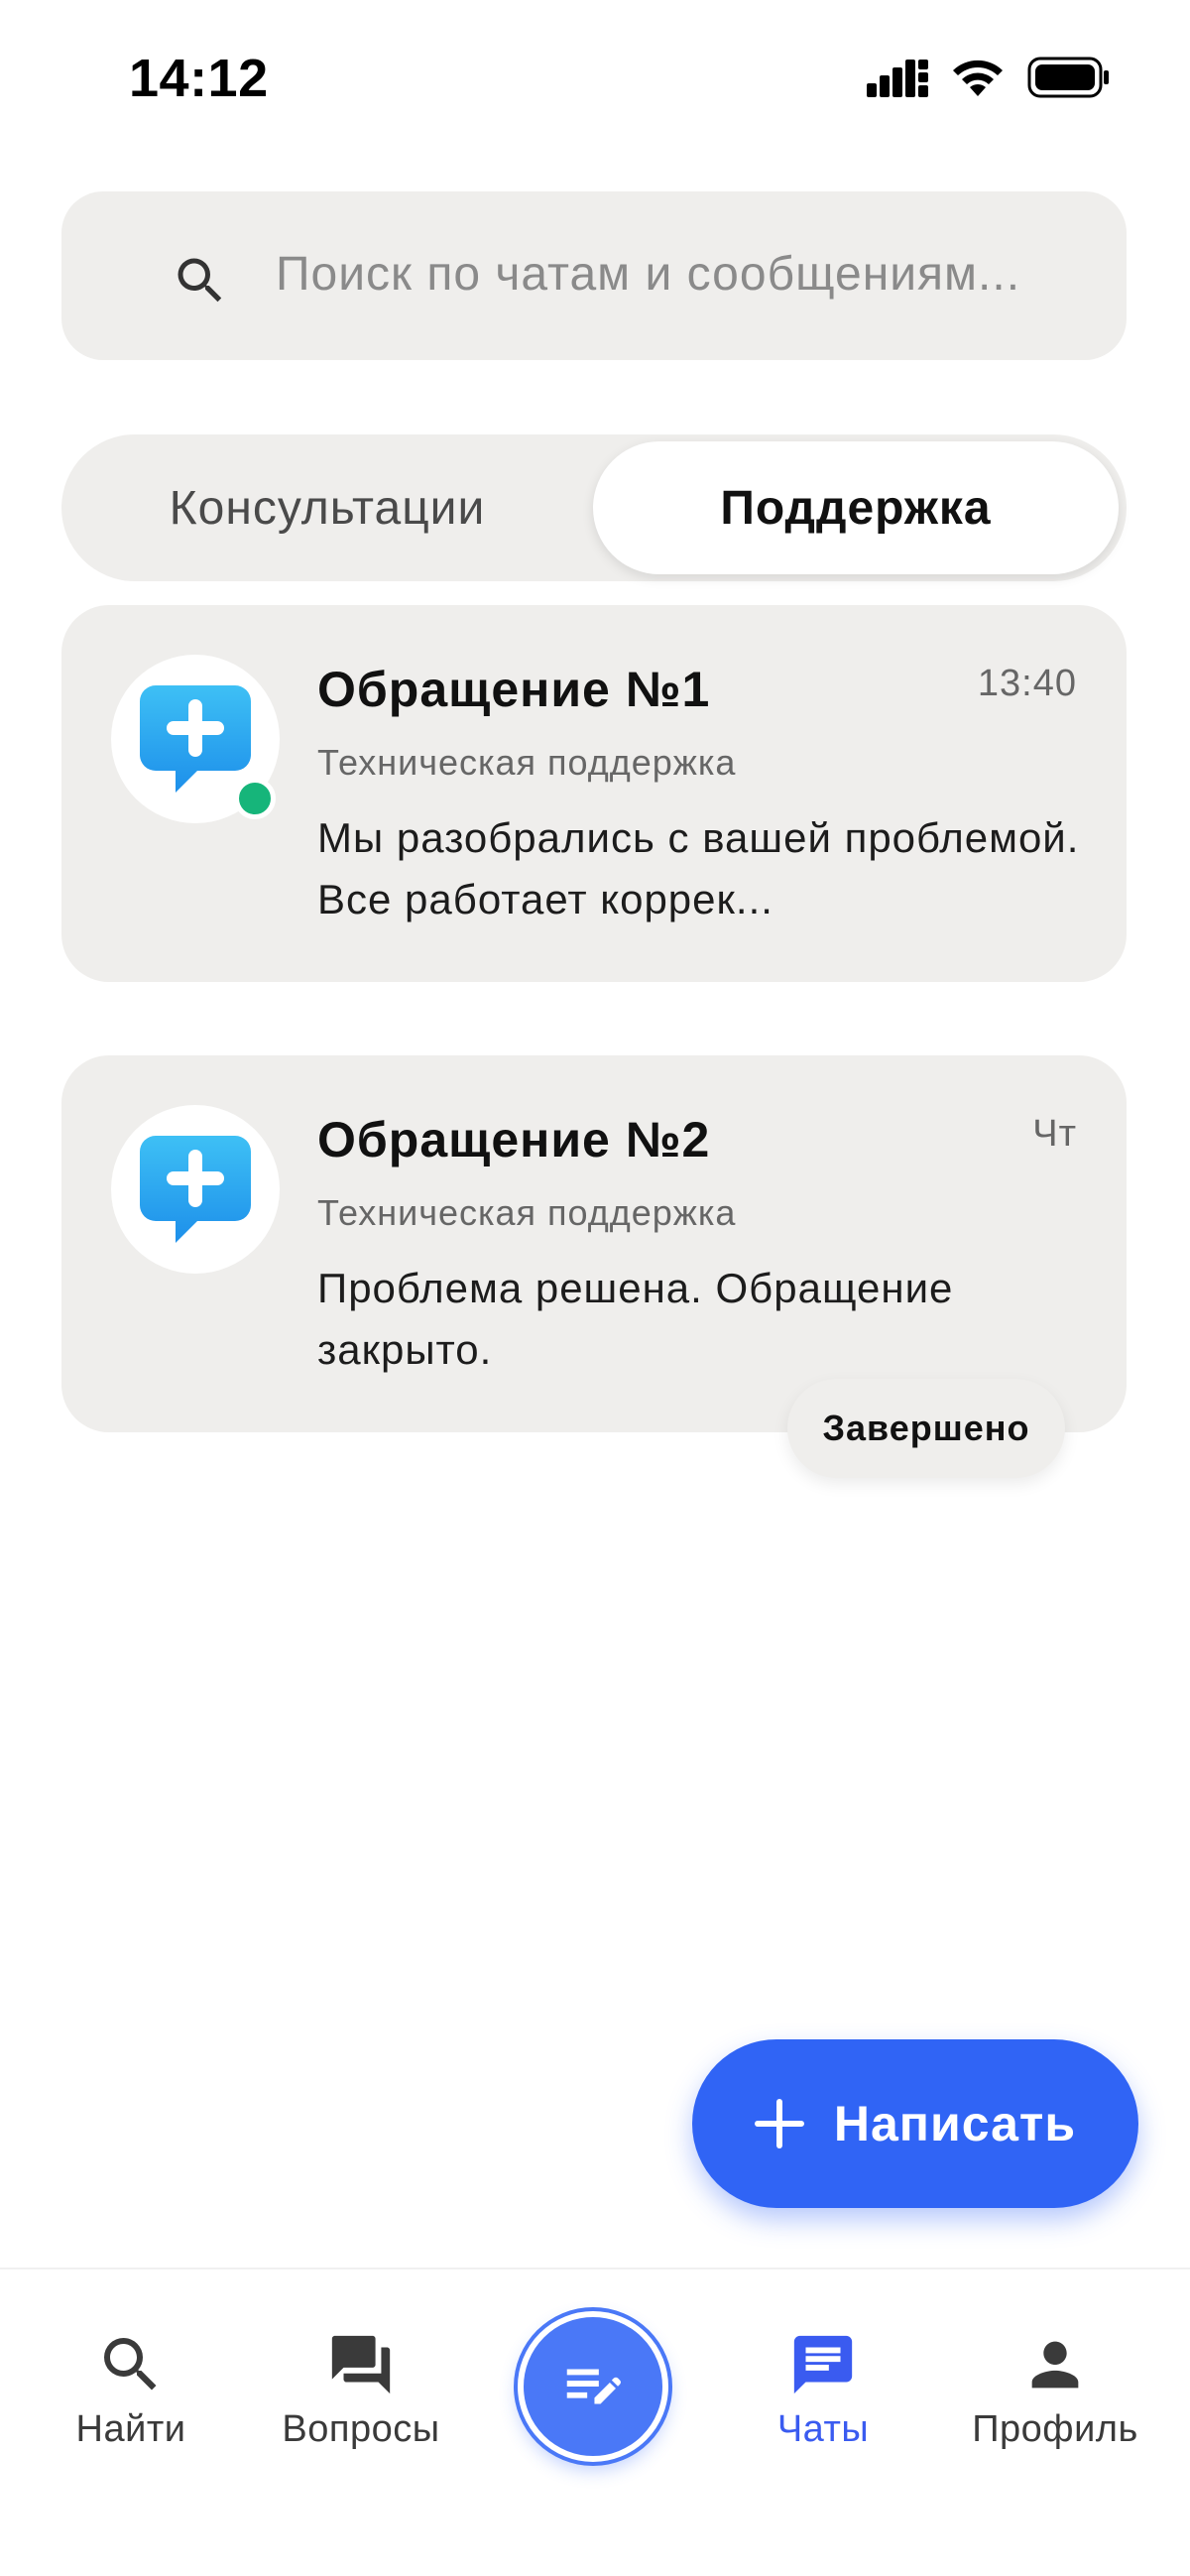 The width and height of the screenshot is (1190, 2576). Describe the element at coordinates (856, 507) in the screenshot. I see `tab-support: Поддержка` at that location.